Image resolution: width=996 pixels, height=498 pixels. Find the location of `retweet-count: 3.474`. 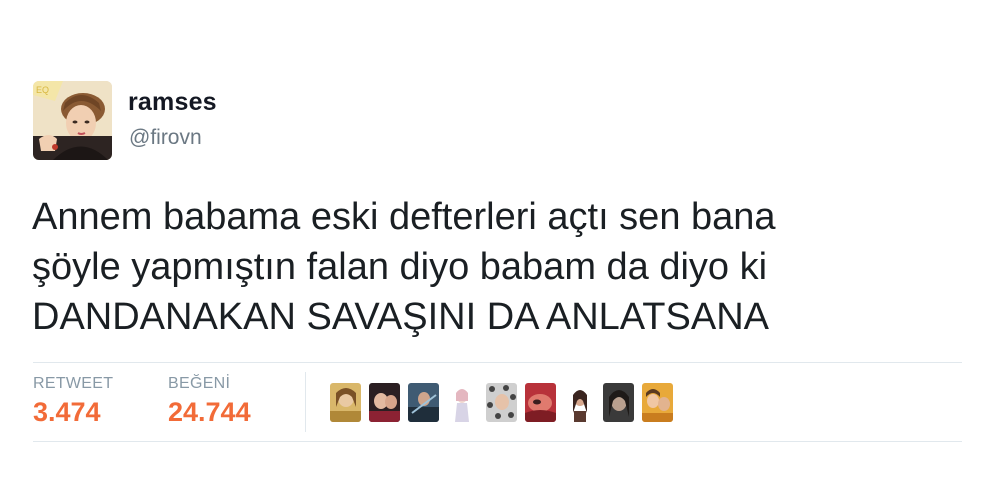

retweet-count: 3.474 is located at coordinates (67, 412).